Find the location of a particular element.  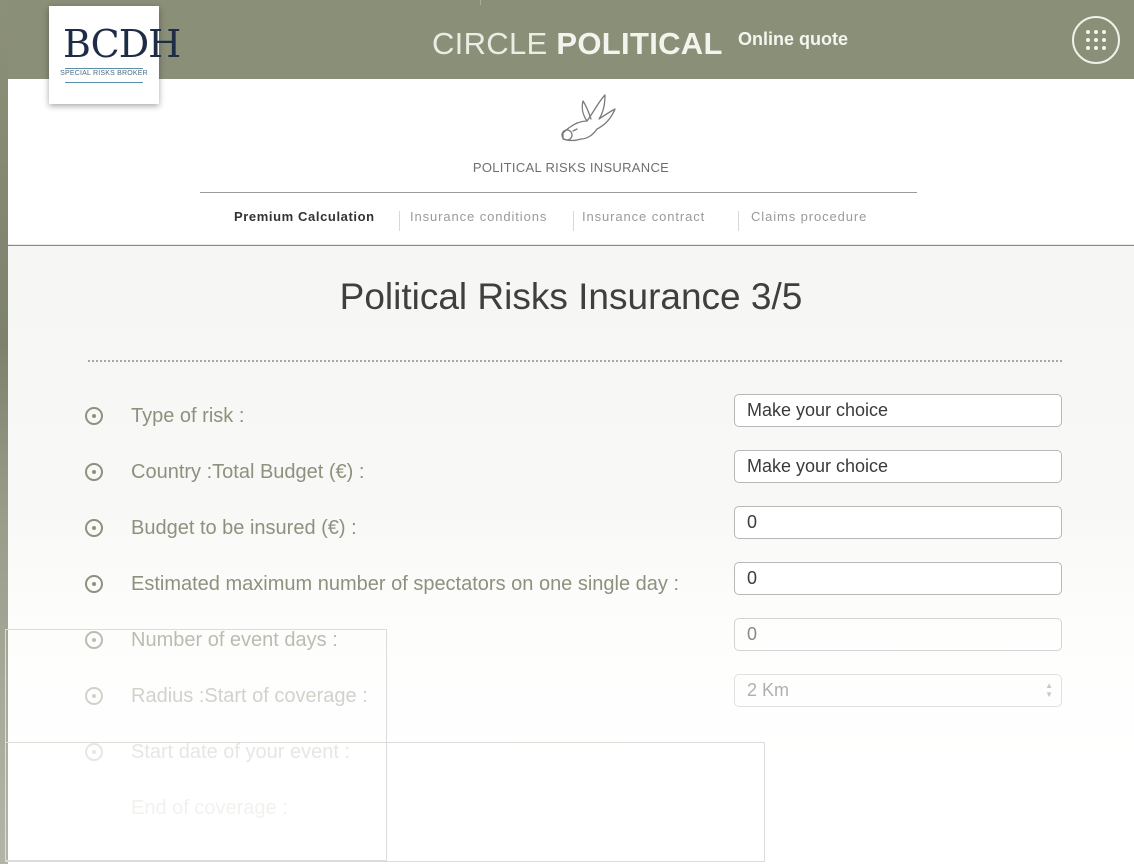

grid-menu-icon is located at coordinates (1096, 40).